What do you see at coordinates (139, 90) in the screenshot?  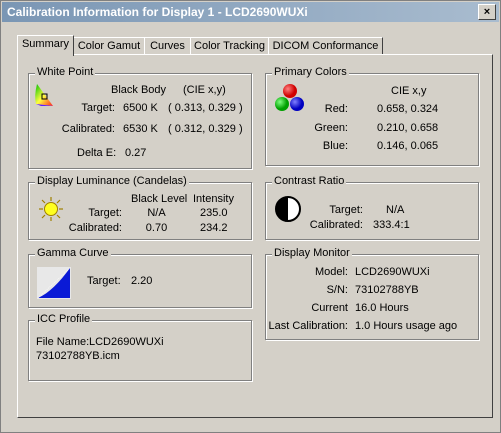 I see `col-black-body: Black Body` at bounding box center [139, 90].